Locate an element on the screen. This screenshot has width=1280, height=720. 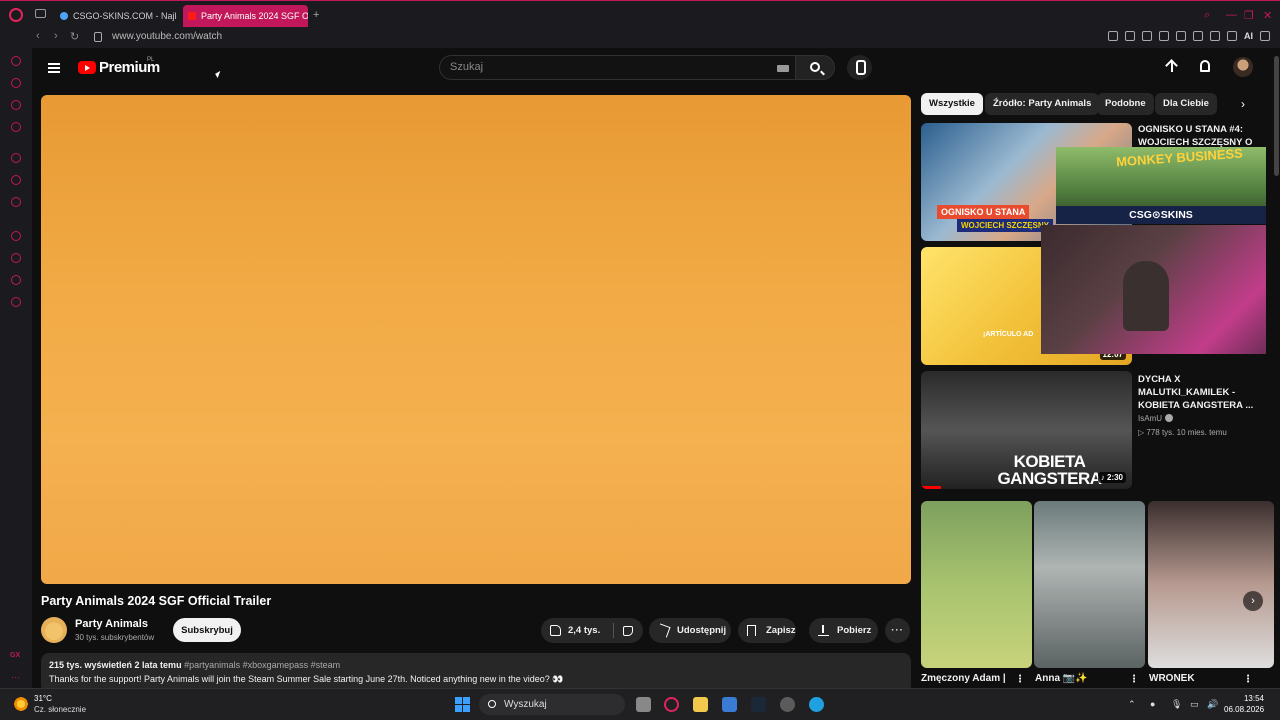
wallet-icon is located at coordinates (1215, 36).